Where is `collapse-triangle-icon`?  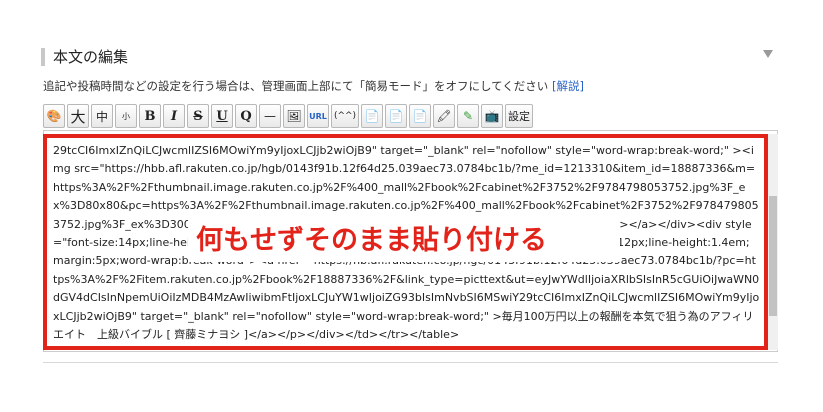
collapse-triangle-icon is located at coordinates (768, 54).